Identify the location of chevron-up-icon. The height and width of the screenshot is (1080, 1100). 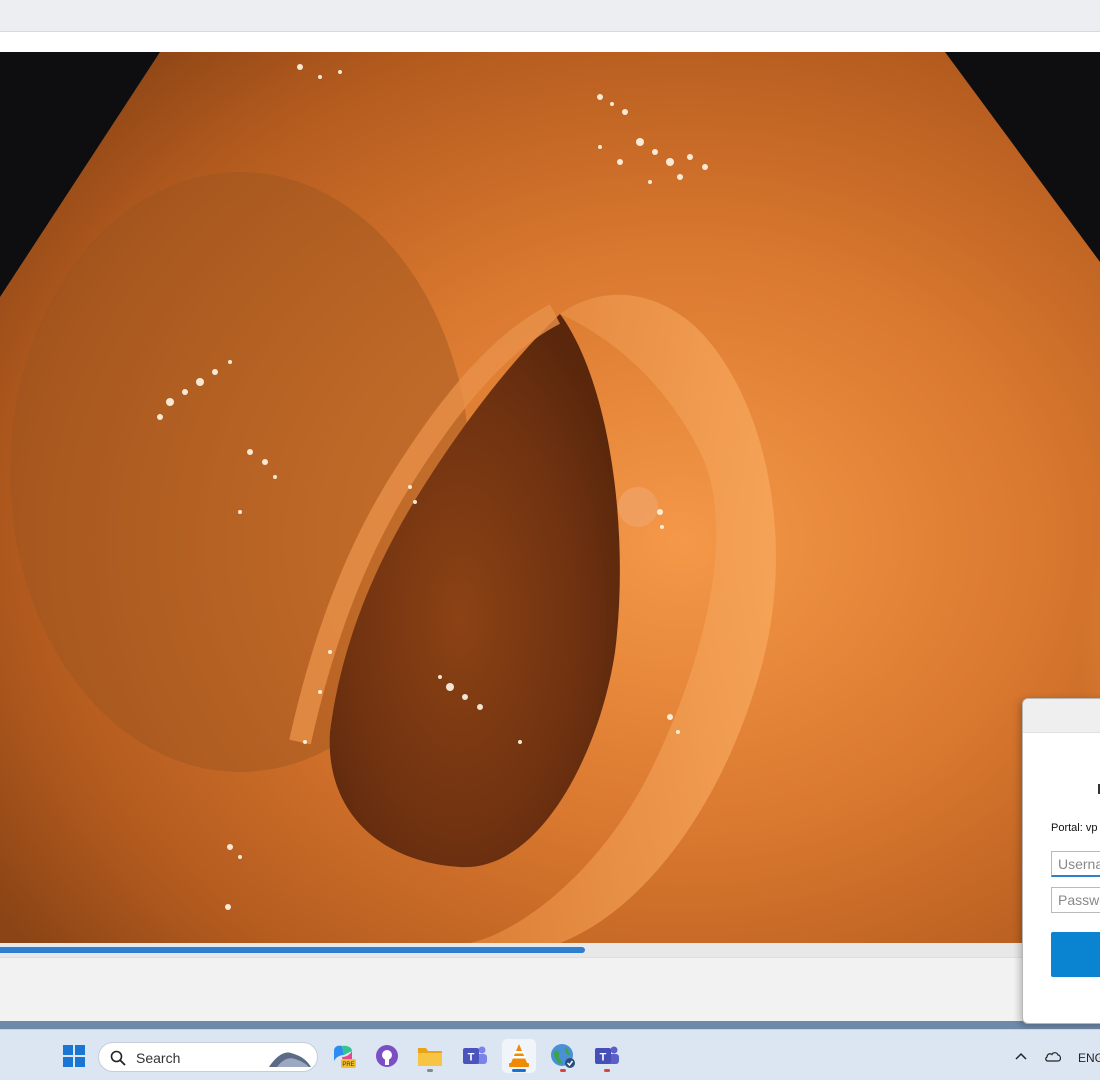
(1021, 1056).